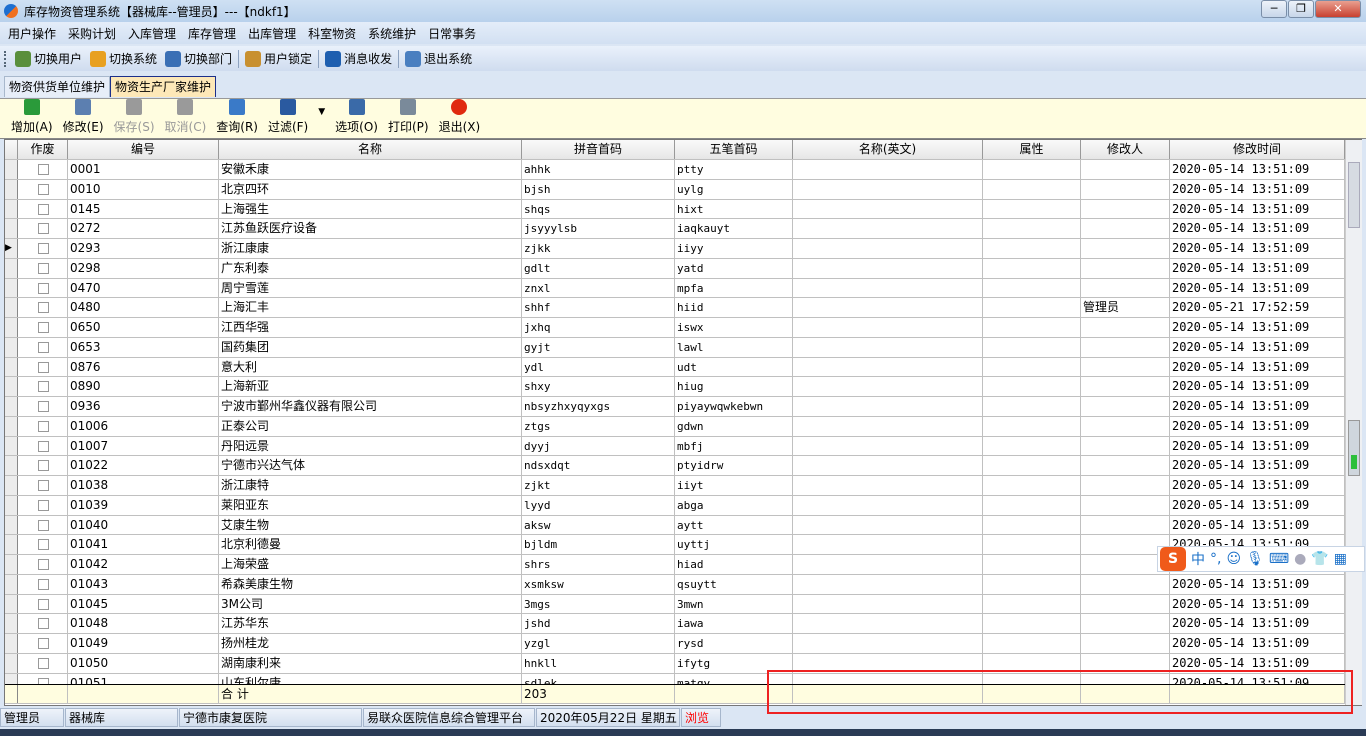 This screenshot has width=1366, height=736. What do you see at coordinates (1255, 559) in the screenshot?
I see `microphone-icon: 🎙` at bounding box center [1255, 559].